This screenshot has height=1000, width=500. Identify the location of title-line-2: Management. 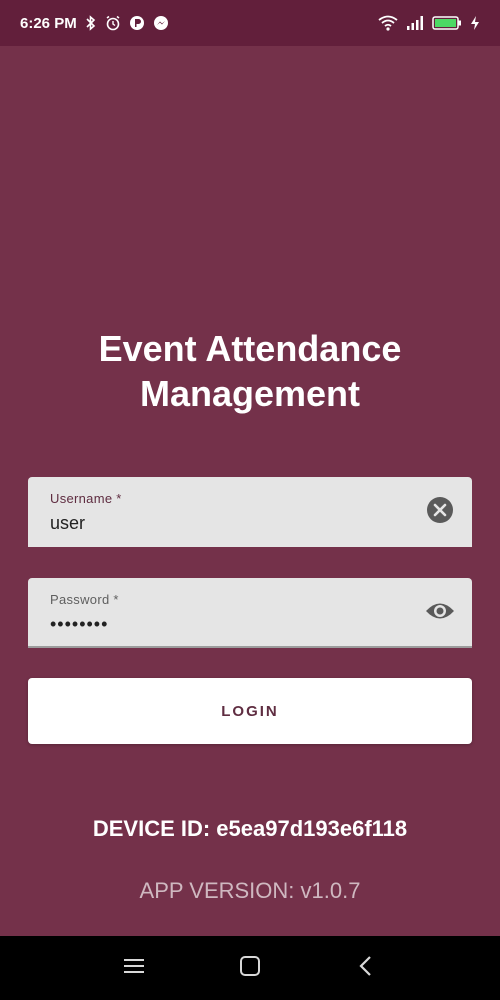
(250, 393).